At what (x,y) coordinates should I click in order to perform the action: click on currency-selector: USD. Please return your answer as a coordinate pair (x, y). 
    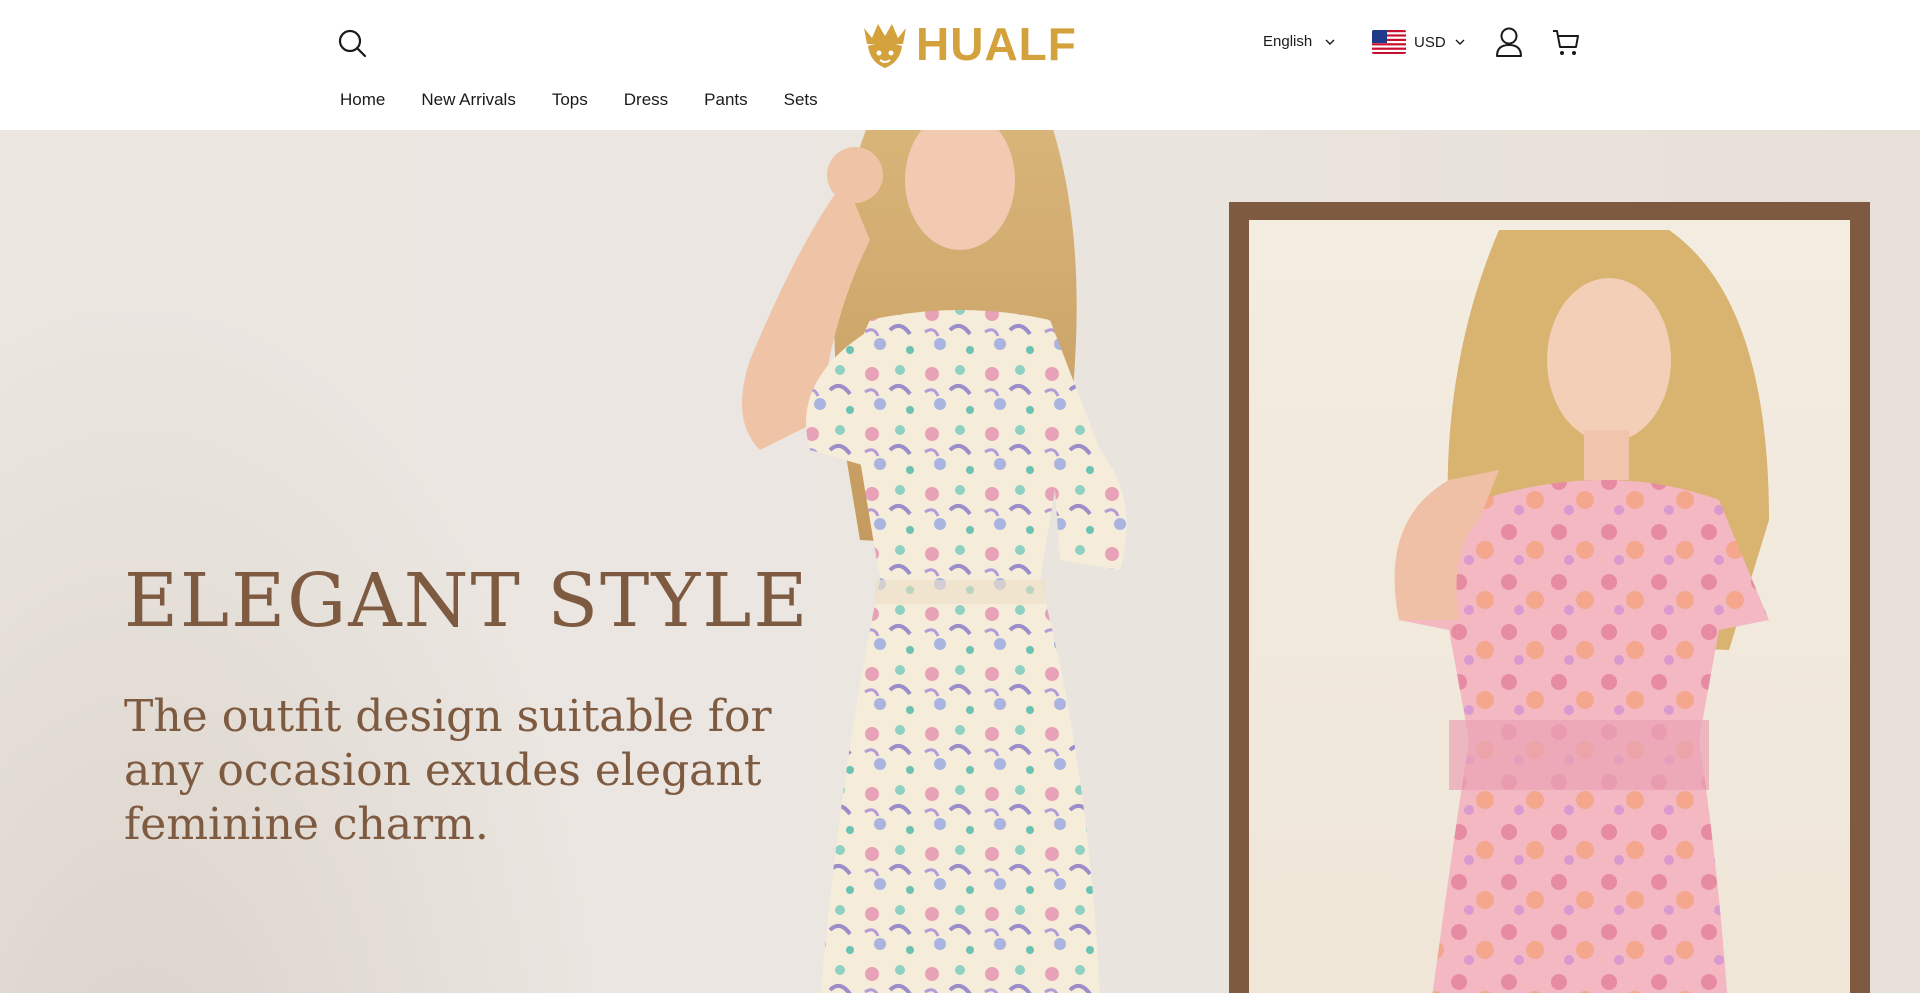
    Looking at the image, I should click on (1419, 42).